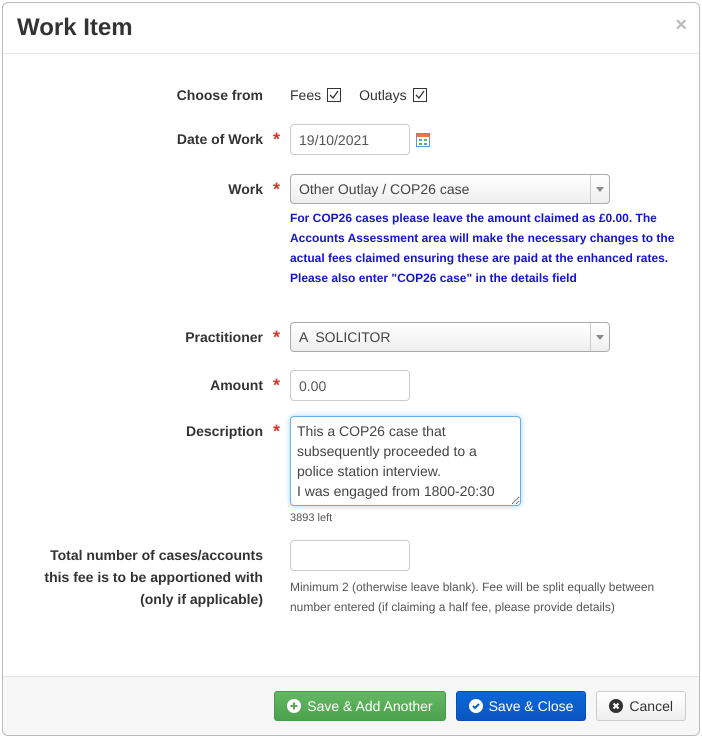 Image resolution: width=702 pixels, height=738 pixels. What do you see at coordinates (350, 139) in the screenshot?
I see `date-field: 19/10/2021` at bounding box center [350, 139].